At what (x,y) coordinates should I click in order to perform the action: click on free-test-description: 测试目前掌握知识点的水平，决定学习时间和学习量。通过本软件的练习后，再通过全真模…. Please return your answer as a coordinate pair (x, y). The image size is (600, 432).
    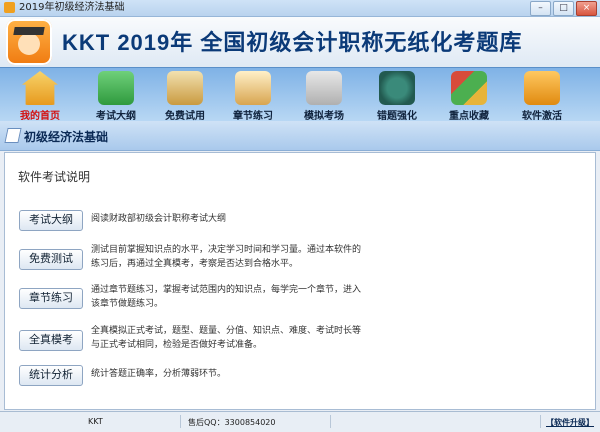
    Looking at the image, I should click on (226, 257).